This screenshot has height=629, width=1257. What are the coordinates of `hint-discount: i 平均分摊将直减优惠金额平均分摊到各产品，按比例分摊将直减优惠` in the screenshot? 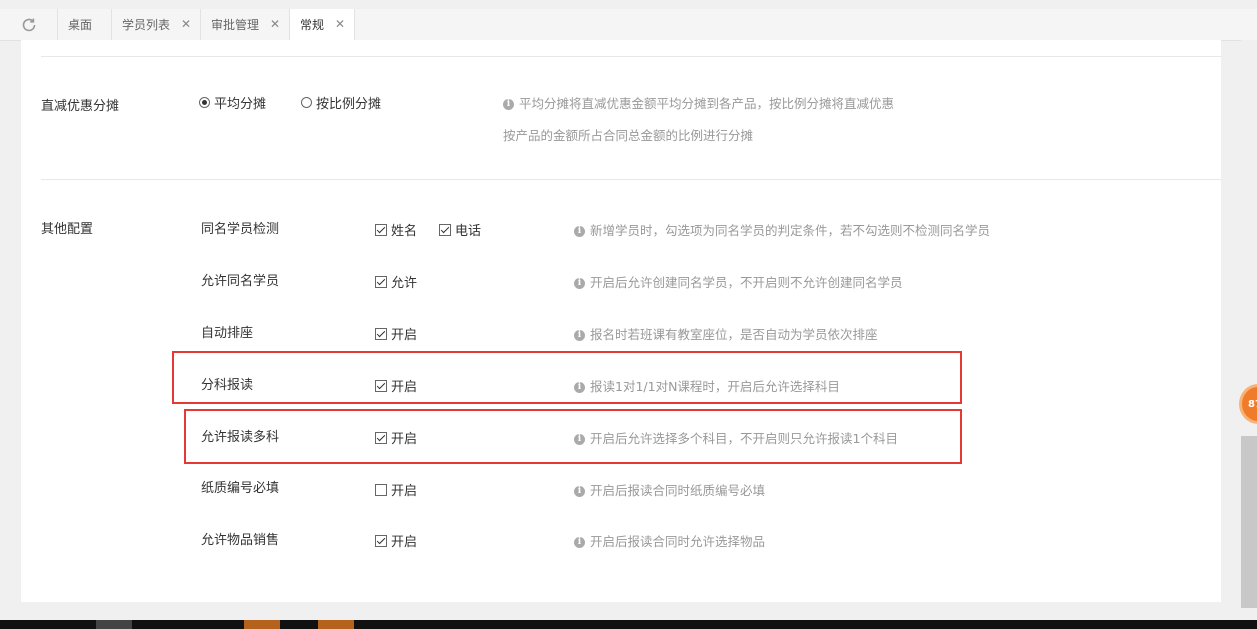 It's located at (698, 102).